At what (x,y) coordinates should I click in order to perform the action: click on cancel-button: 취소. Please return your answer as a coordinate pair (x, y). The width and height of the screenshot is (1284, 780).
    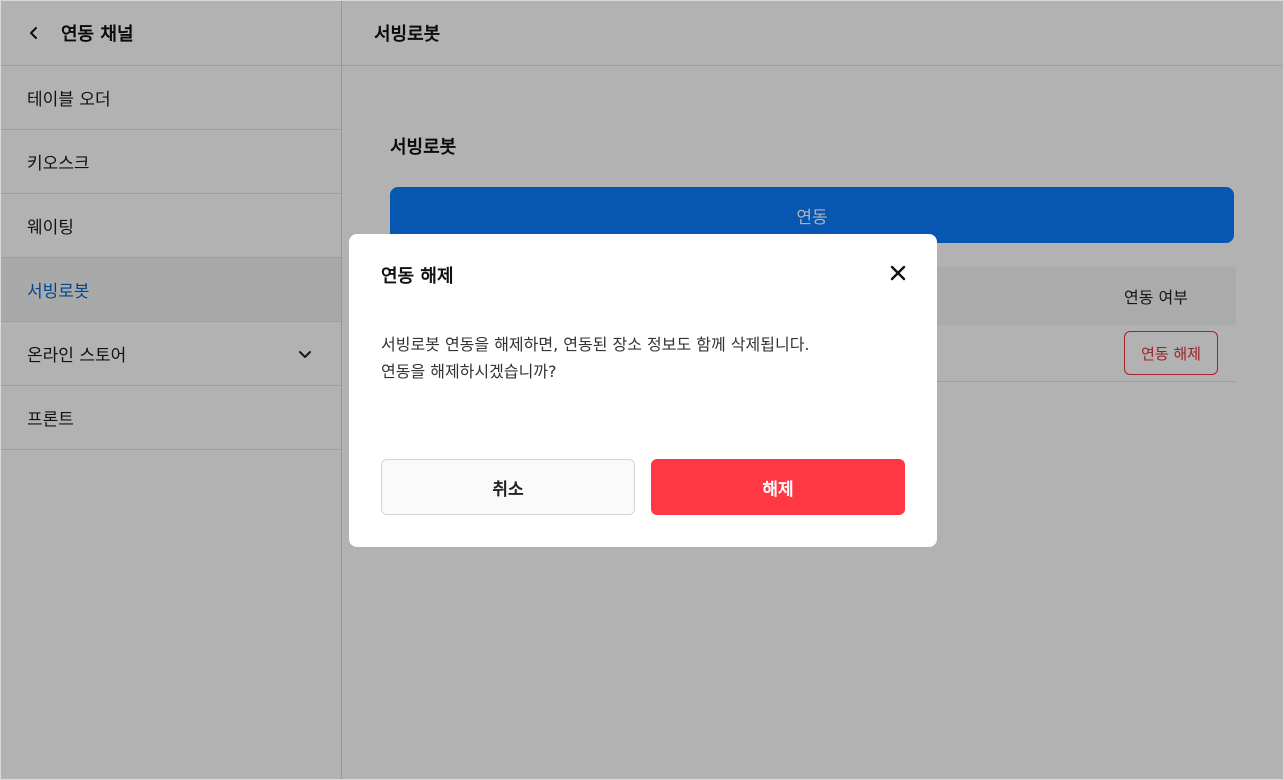
    Looking at the image, I should click on (508, 487).